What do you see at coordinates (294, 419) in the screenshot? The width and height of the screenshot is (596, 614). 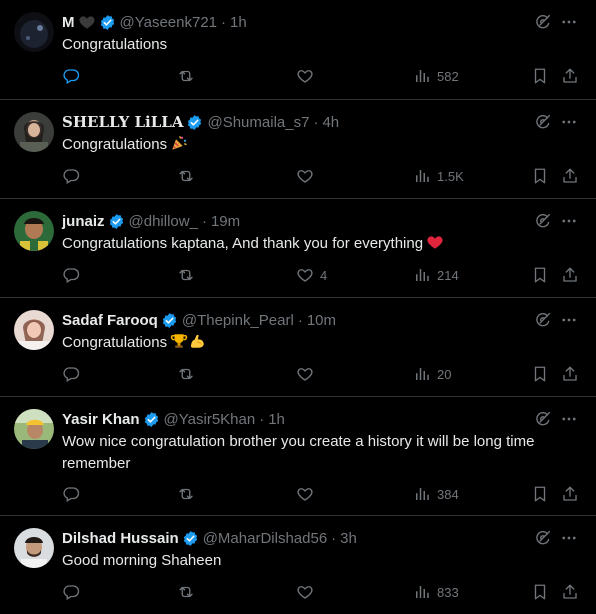 I see `tweet-header: Yasir Khan @Yasir5Khan · 1h` at bounding box center [294, 419].